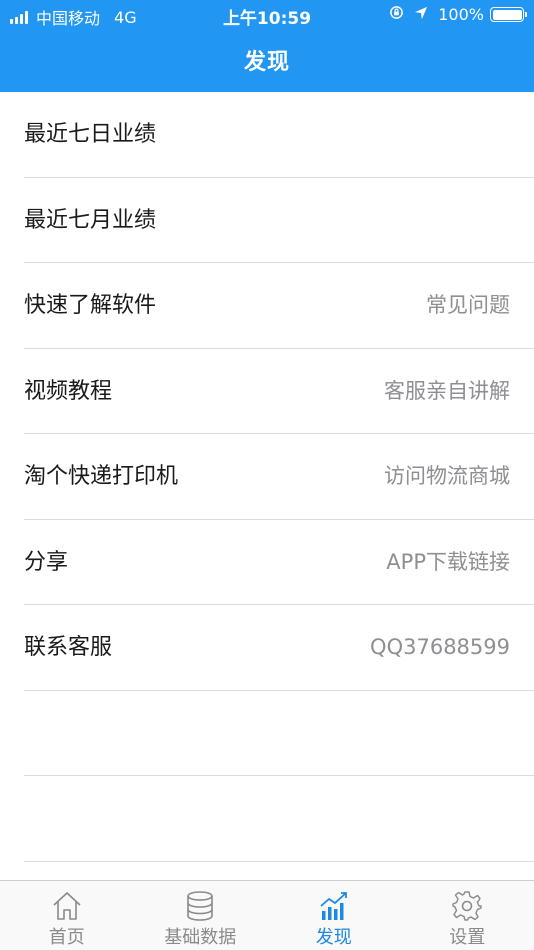  What do you see at coordinates (333, 937) in the screenshot?
I see `tab-label: 发现` at bounding box center [333, 937].